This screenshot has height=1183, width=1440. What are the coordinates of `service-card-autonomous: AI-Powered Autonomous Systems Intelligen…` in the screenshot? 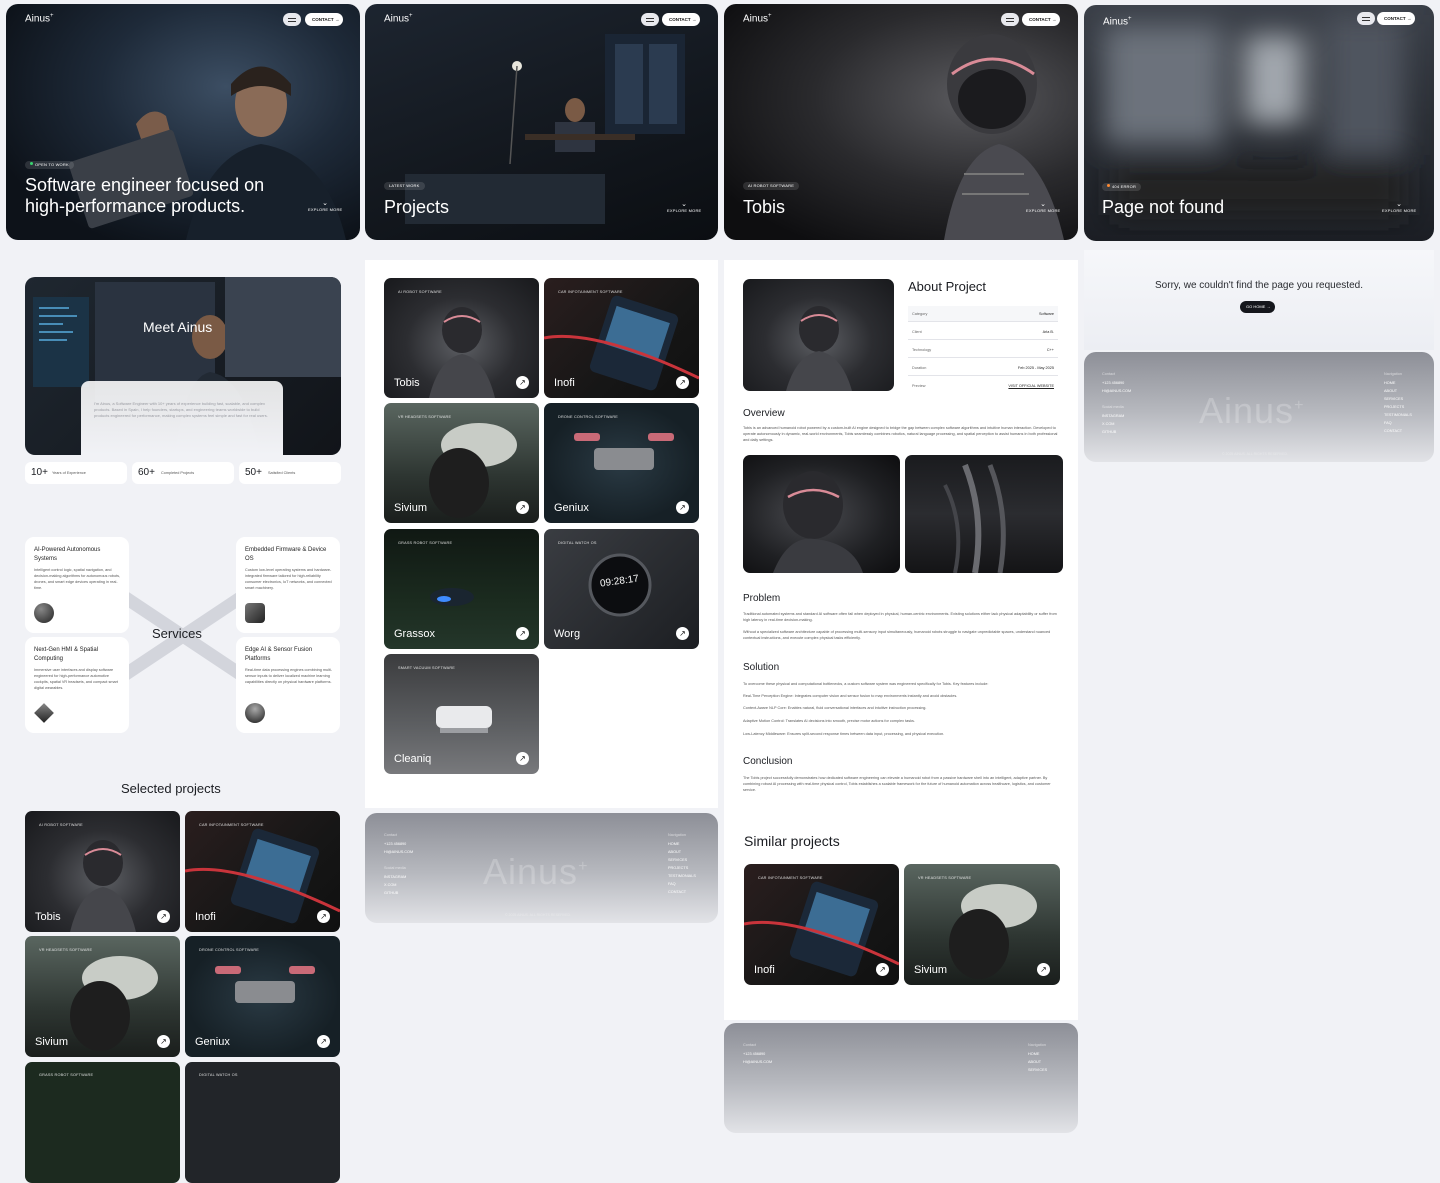 It's located at (77, 585).